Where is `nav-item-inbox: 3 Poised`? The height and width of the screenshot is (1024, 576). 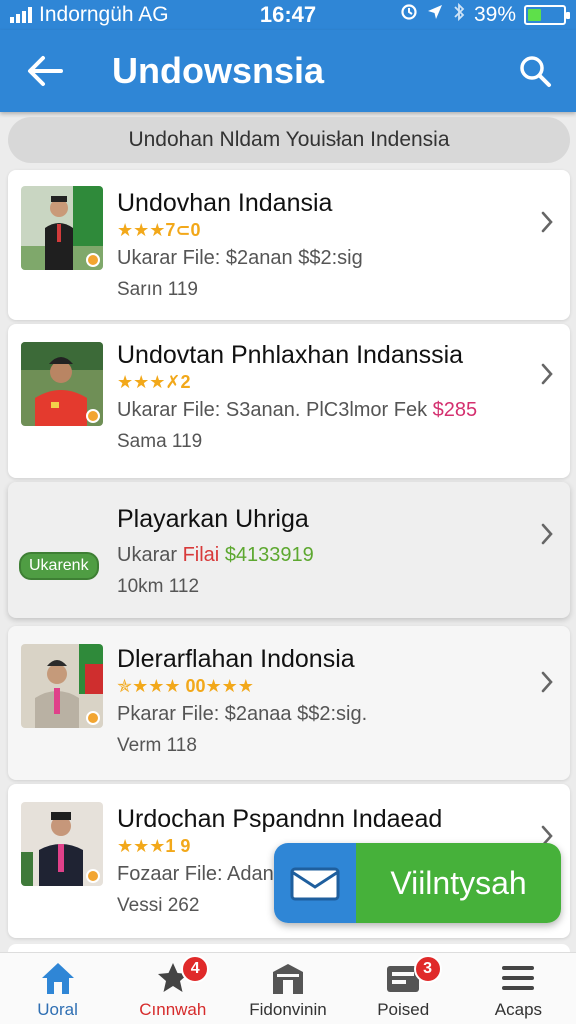 nav-item-inbox: 3 Poised is located at coordinates (403, 988).